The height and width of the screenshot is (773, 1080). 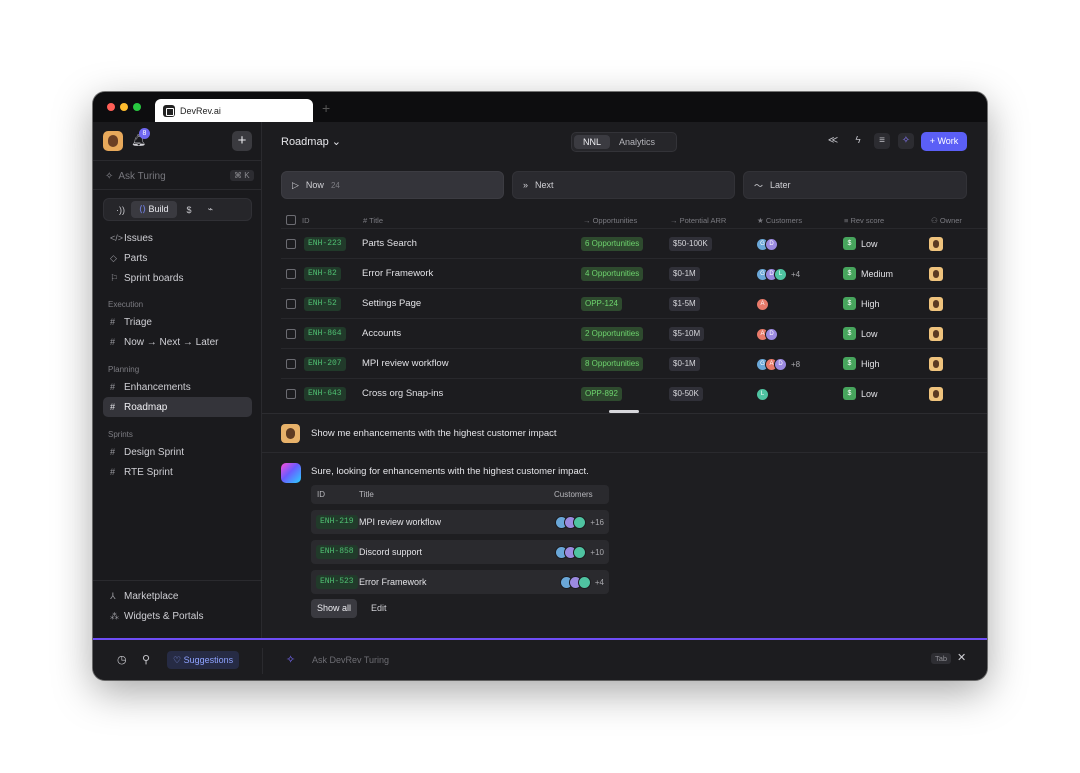 I want to click on opportunities-pill: OPP-124, so click(x=601, y=304).